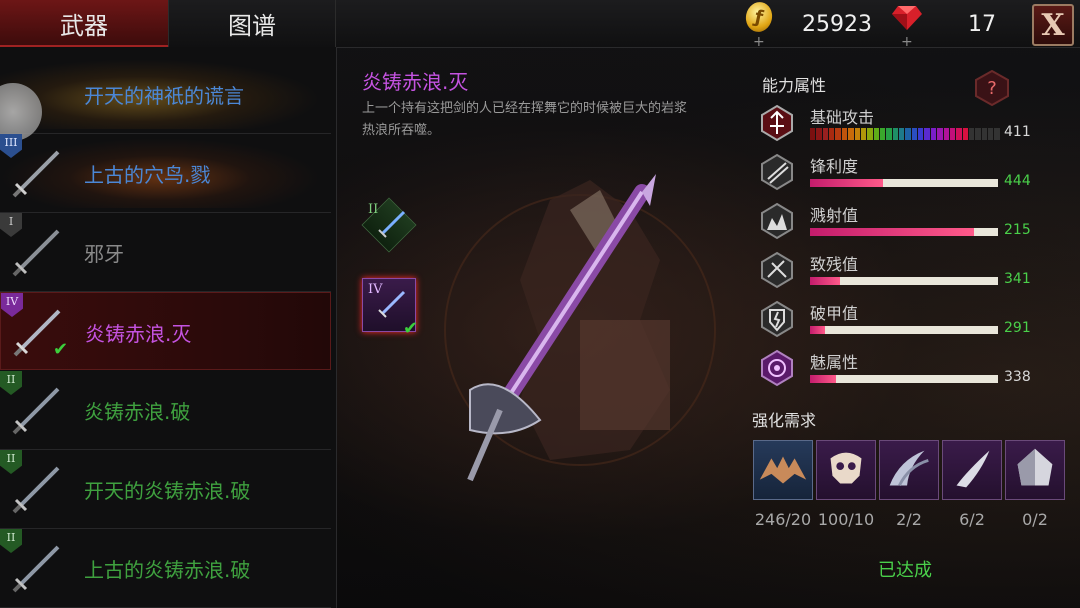 This screenshot has width=1080, height=608. I want to click on sharpness-icon, so click(777, 172).